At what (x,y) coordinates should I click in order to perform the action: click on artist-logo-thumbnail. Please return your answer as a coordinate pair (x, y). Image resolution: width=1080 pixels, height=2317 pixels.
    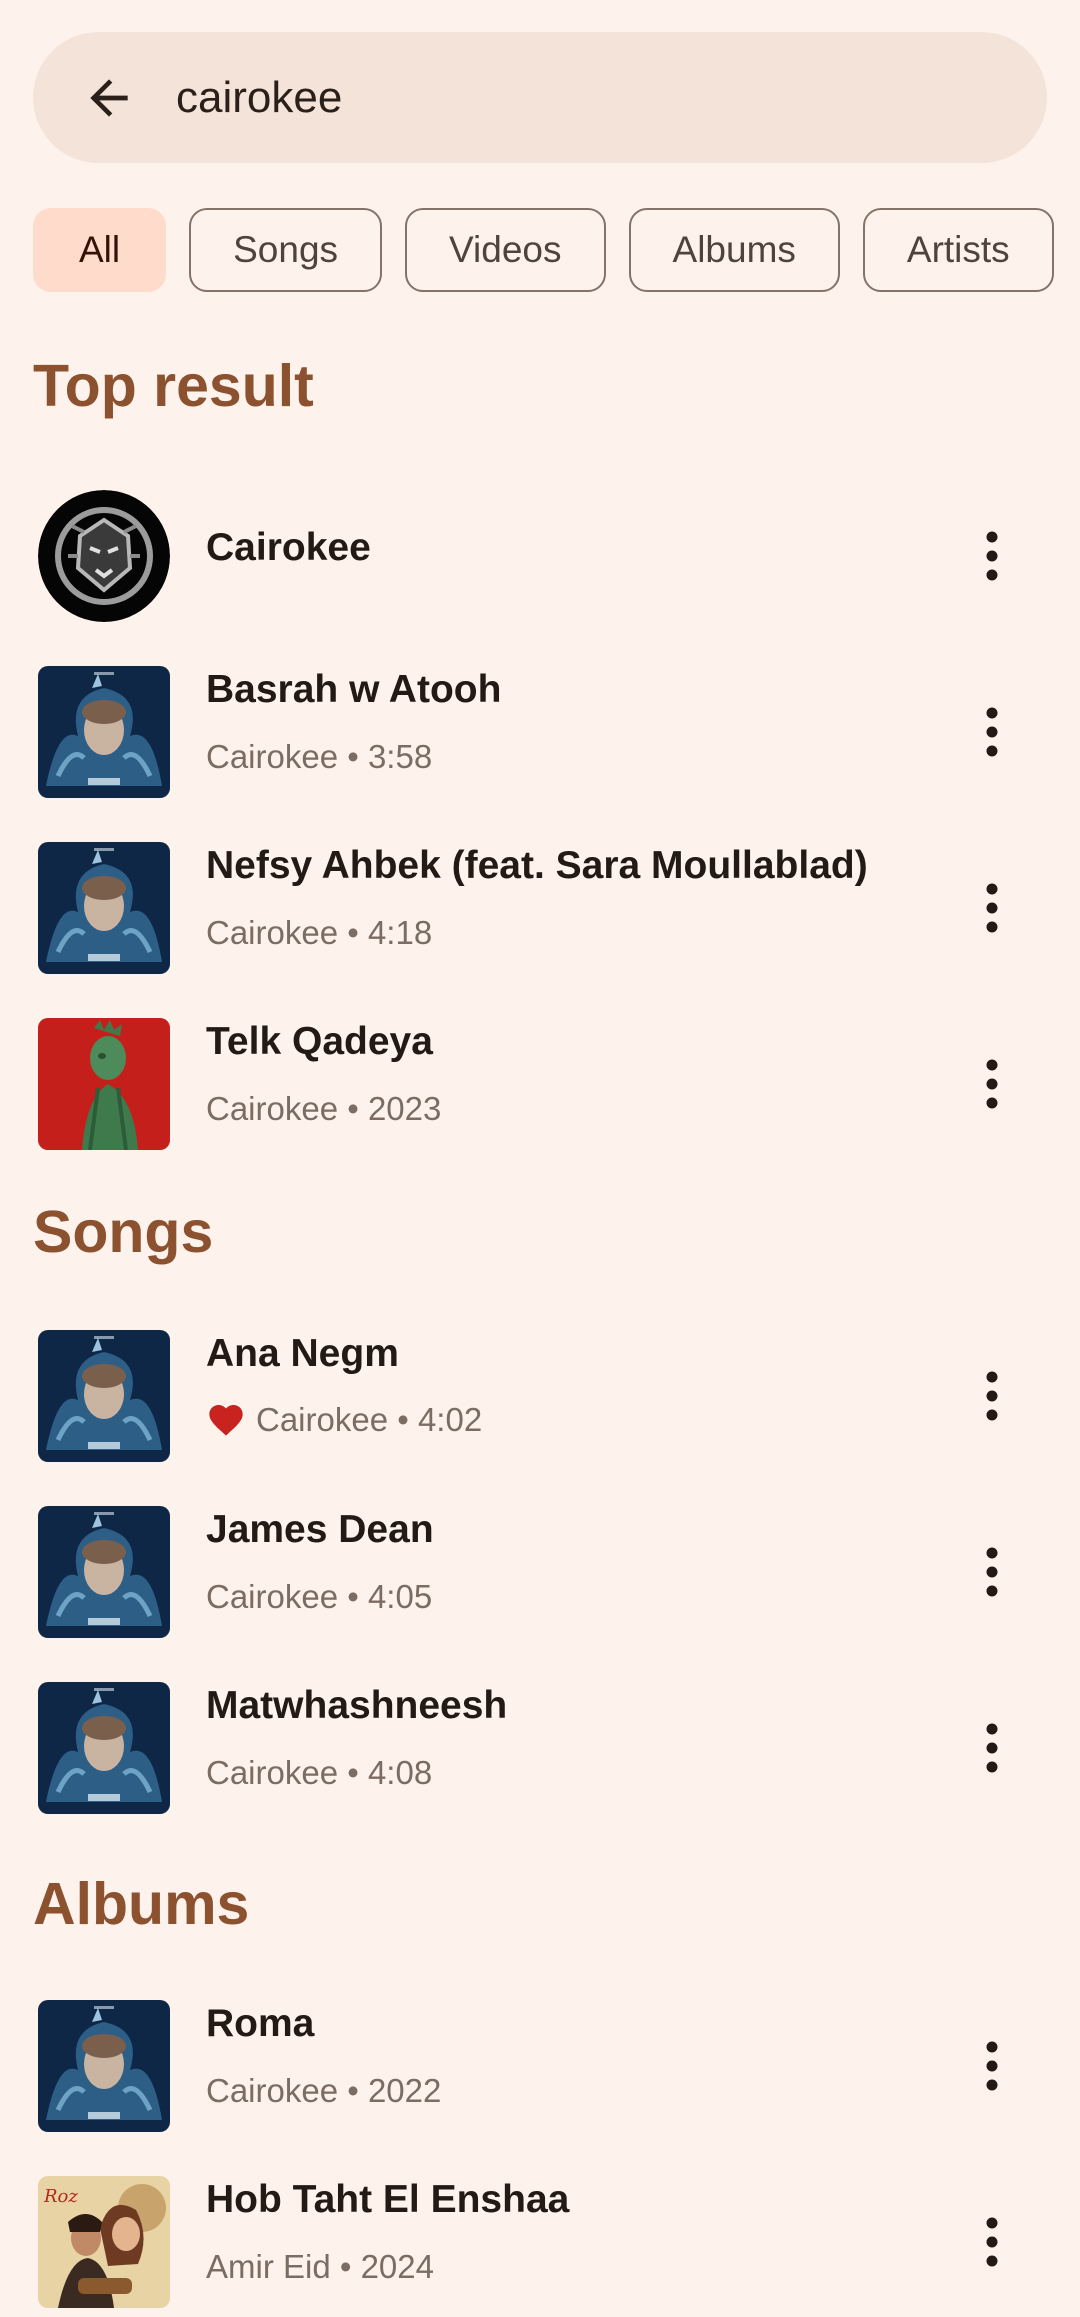
    Looking at the image, I should click on (104, 556).